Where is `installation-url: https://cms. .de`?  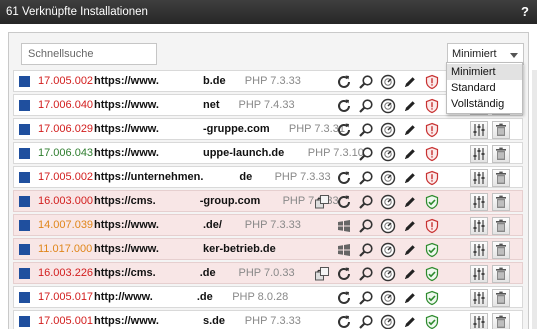 installation-url: https://cms. .de is located at coordinates (155, 273).